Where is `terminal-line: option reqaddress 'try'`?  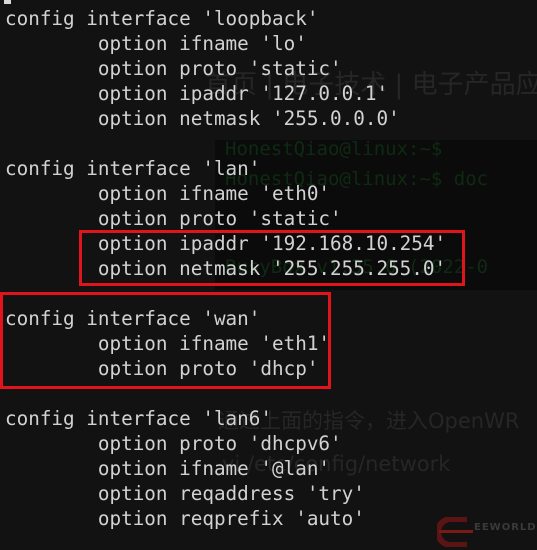 terminal-line: option reqaddress 'try' is located at coordinates (185, 493).